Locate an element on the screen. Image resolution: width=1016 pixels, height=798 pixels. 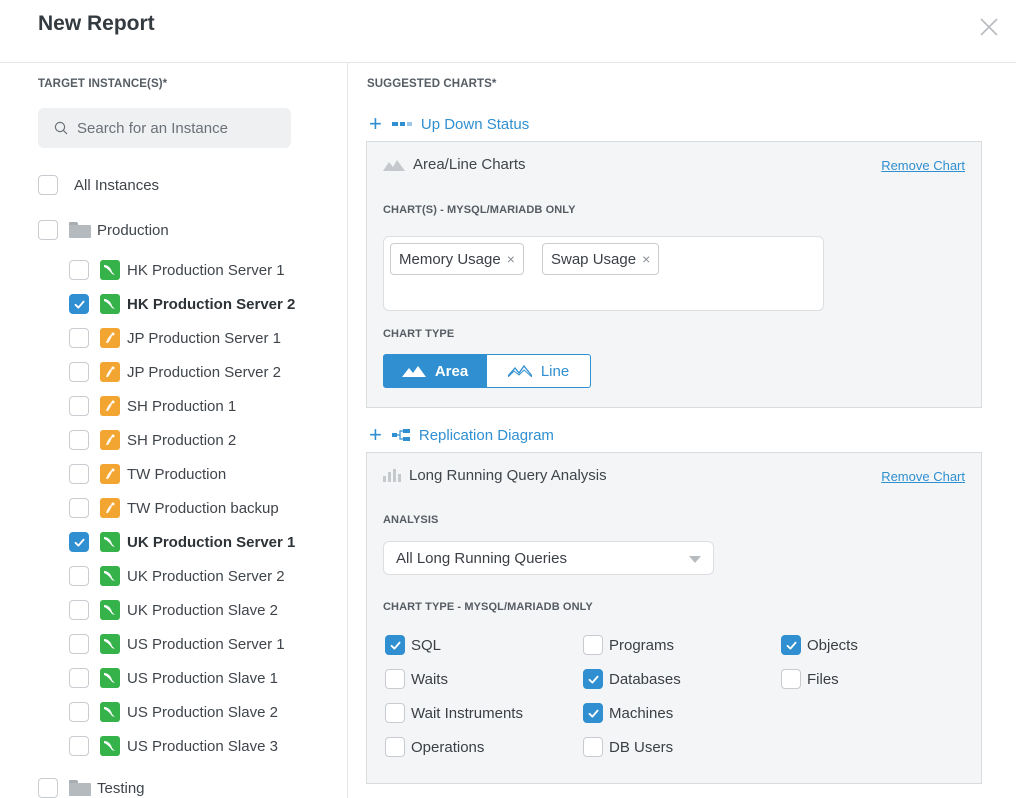
add-replication-diagram-link: + Replication Diagram is located at coordinates (461, 435).